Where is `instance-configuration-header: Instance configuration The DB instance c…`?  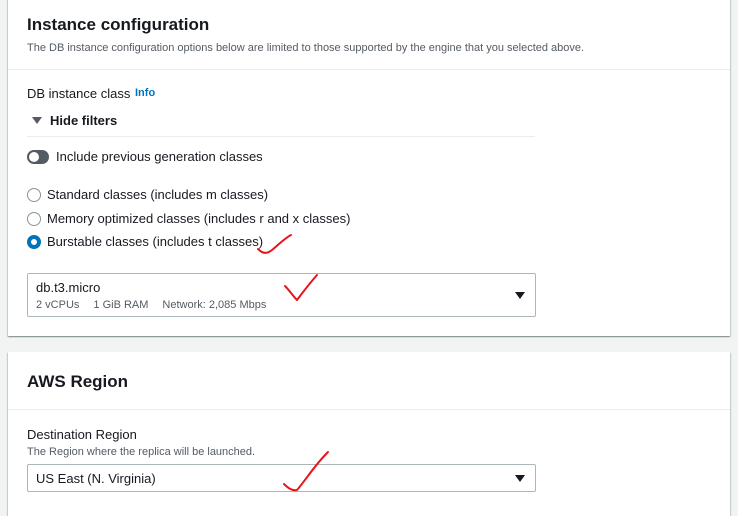
instance-configuration-header: Instance configuration The DB instance c… is located at coordinates (369, 35).